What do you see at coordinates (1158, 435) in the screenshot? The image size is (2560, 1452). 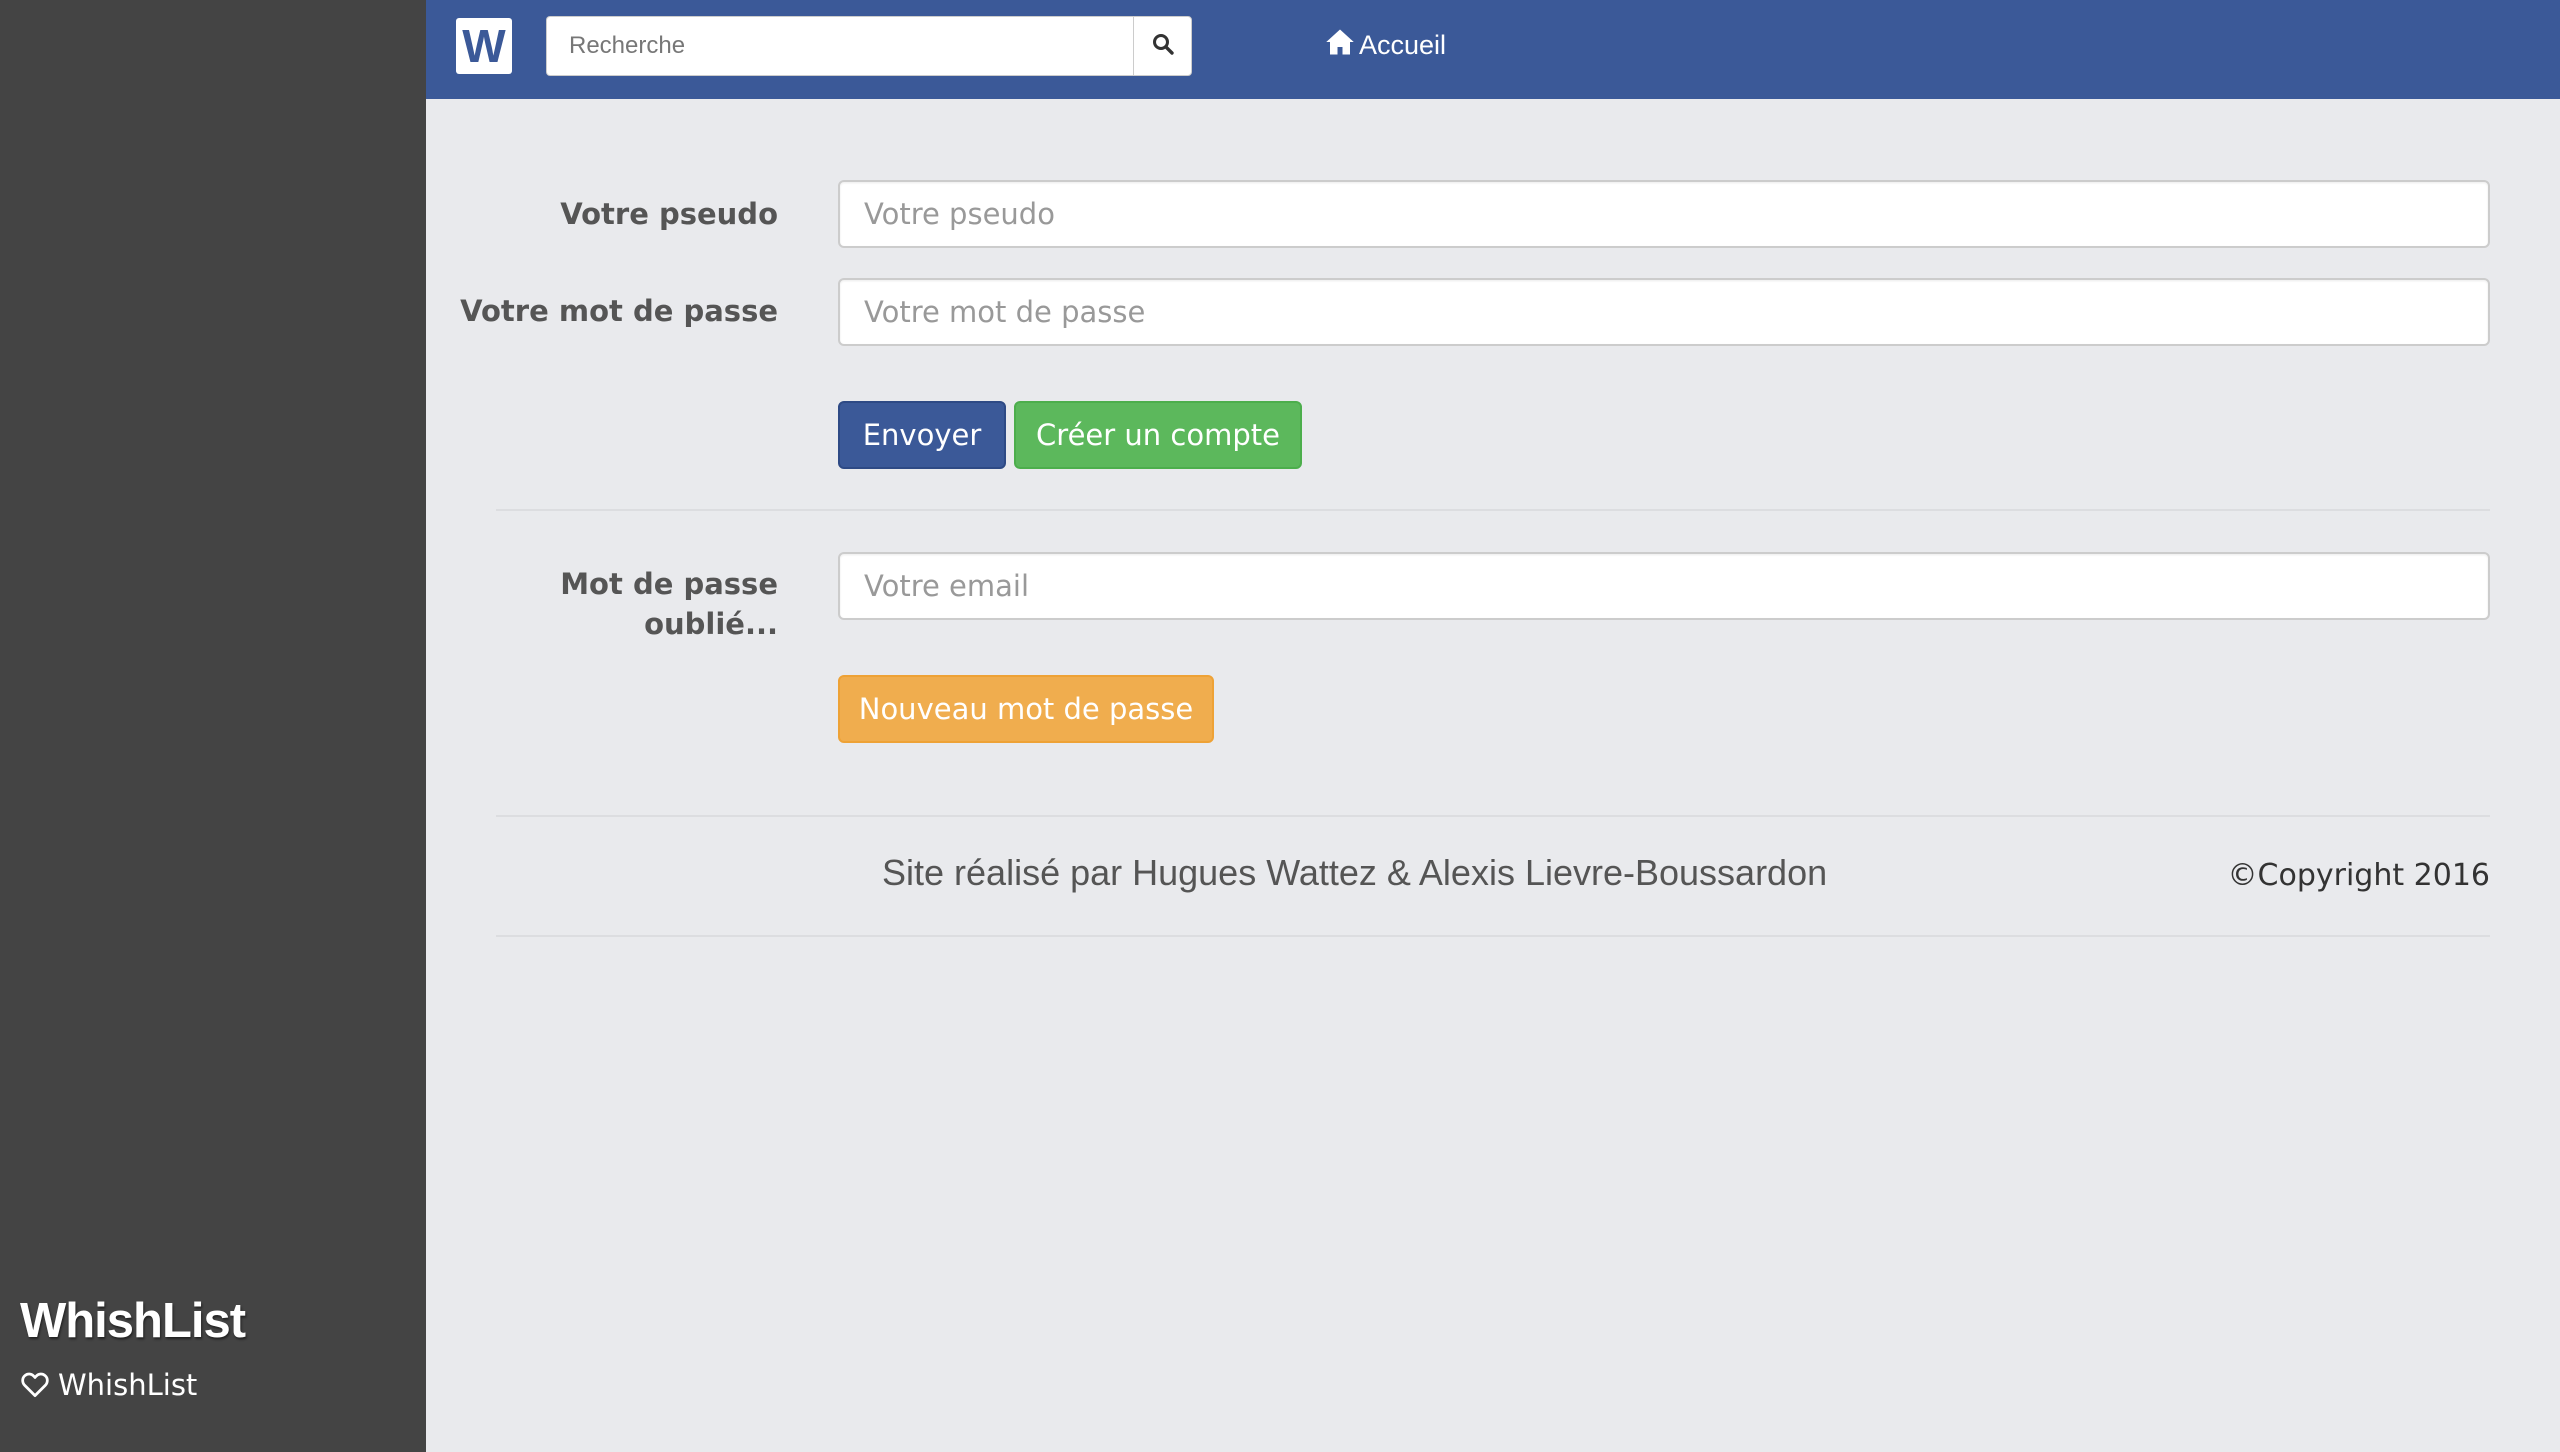 I see `create-account-button: Créer un compte` at bounding box center [1158, 435].